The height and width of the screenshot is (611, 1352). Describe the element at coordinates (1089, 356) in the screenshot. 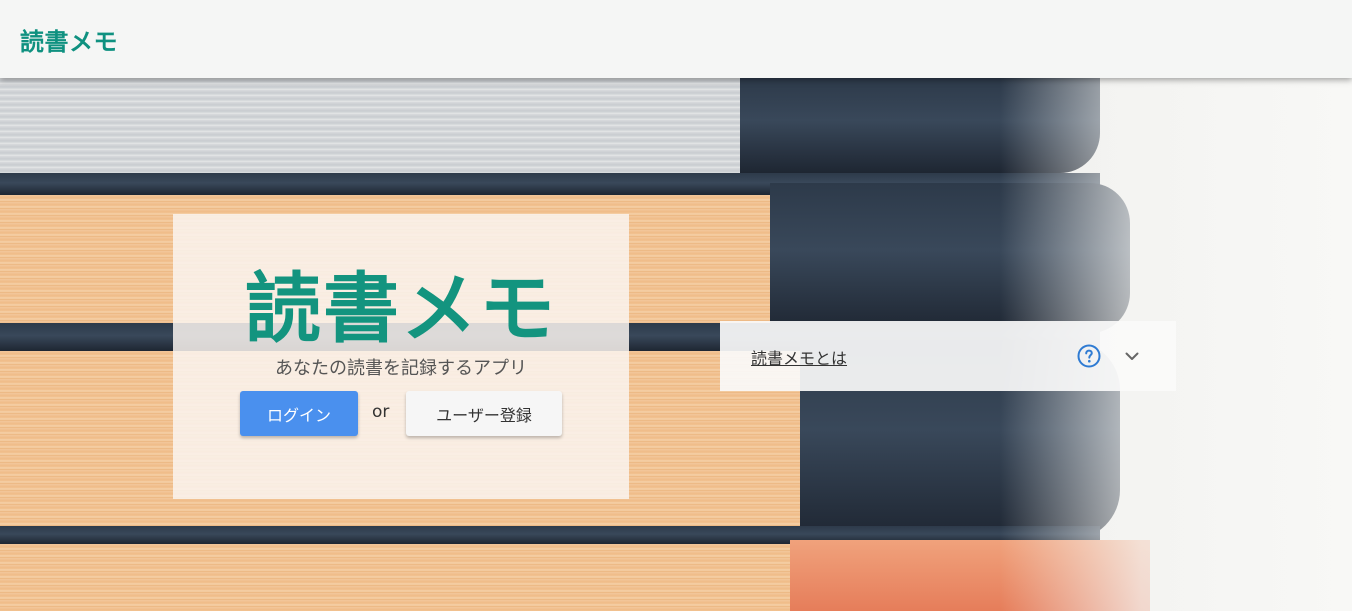

I see `help-circle-icon` at that location.